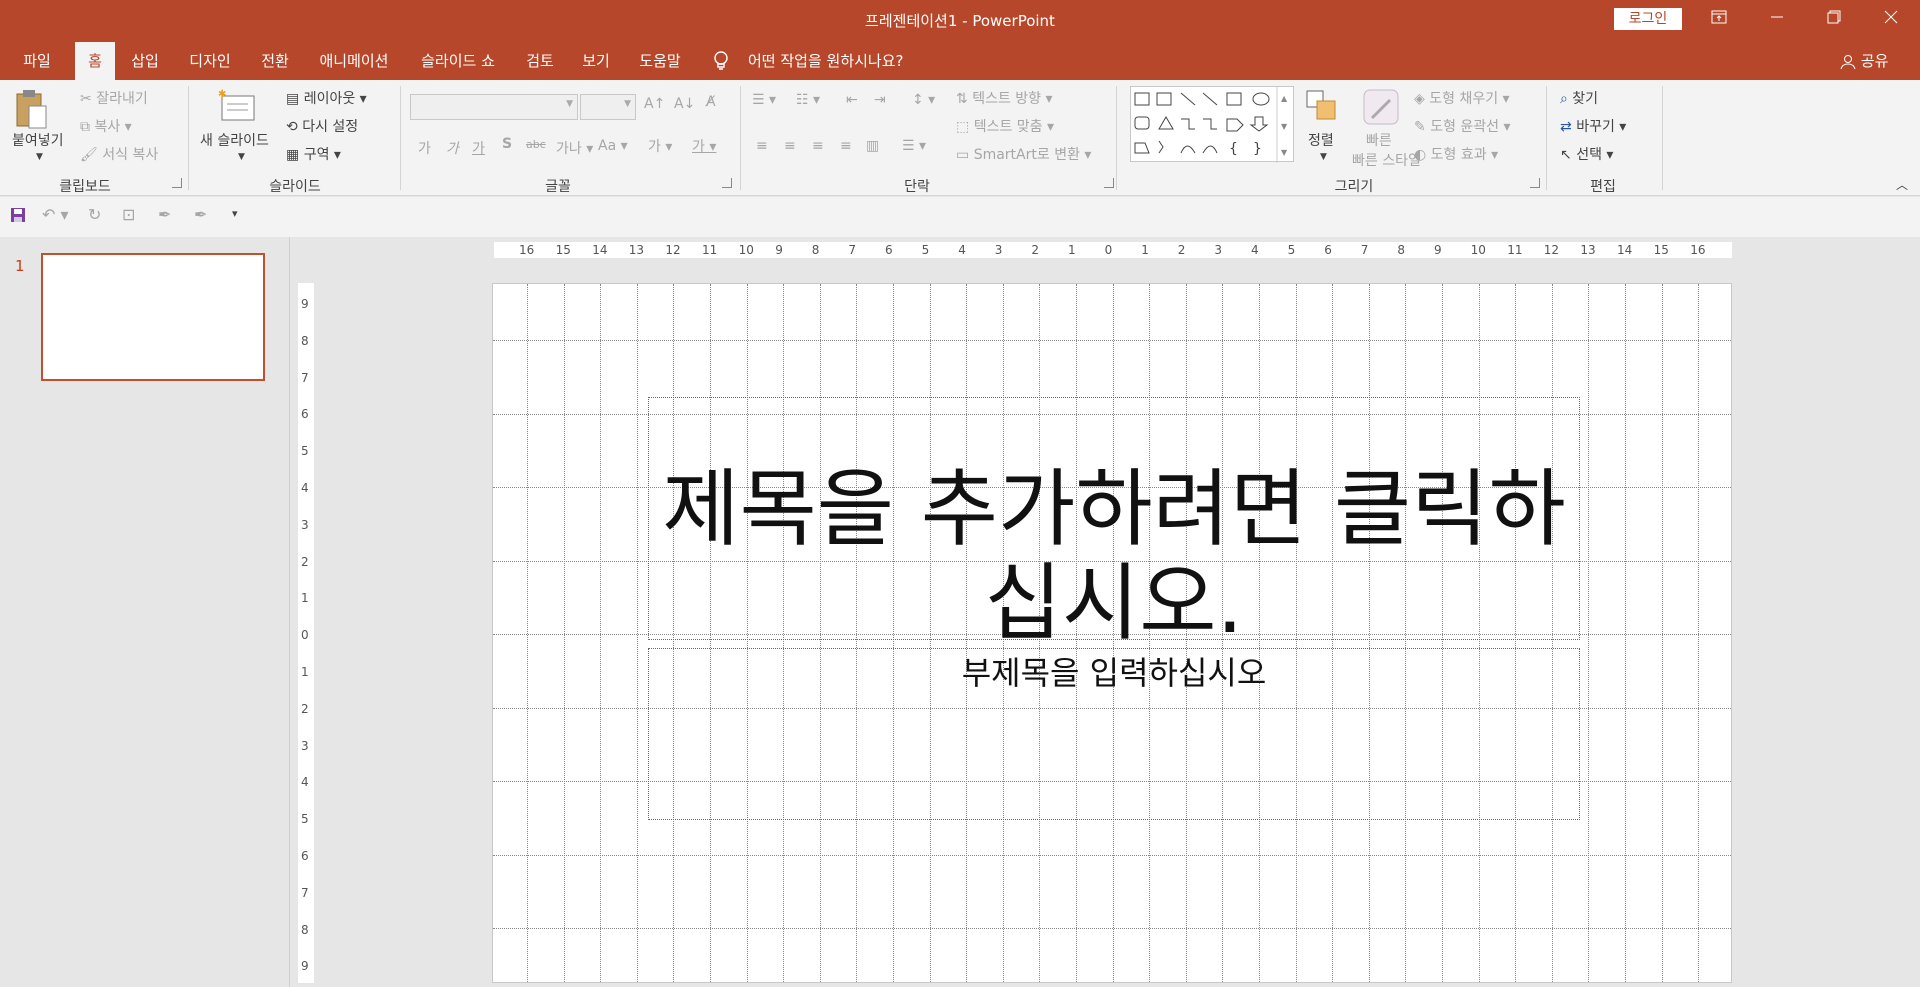 The image size is (1920, 987). Describe the element at coordinates (1381, 109) in the screenshot. I see `quick-styles-icon` at that location.